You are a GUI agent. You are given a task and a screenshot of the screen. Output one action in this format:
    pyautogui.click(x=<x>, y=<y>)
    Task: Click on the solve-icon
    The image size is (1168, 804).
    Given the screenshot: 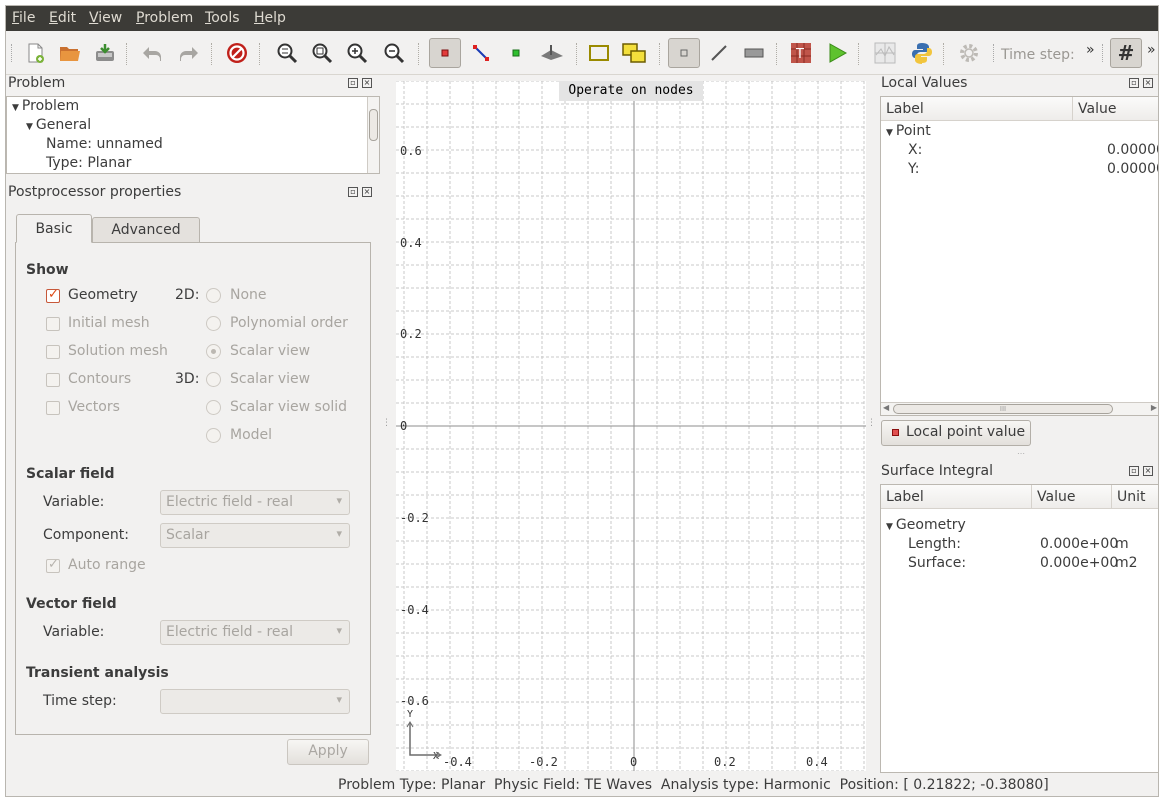 What is the action you would take?
    pyautogui.click(x=837, y=53)
    